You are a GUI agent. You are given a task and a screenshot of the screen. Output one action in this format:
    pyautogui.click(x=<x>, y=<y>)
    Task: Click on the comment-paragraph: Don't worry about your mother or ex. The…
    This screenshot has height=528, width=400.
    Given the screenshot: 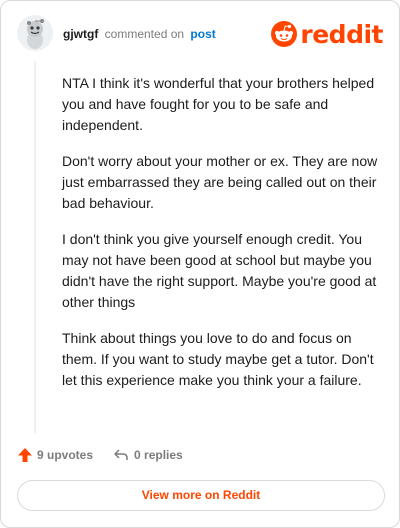 What is the action you would take?
    pyautogui.click(x=220, y=182)
    